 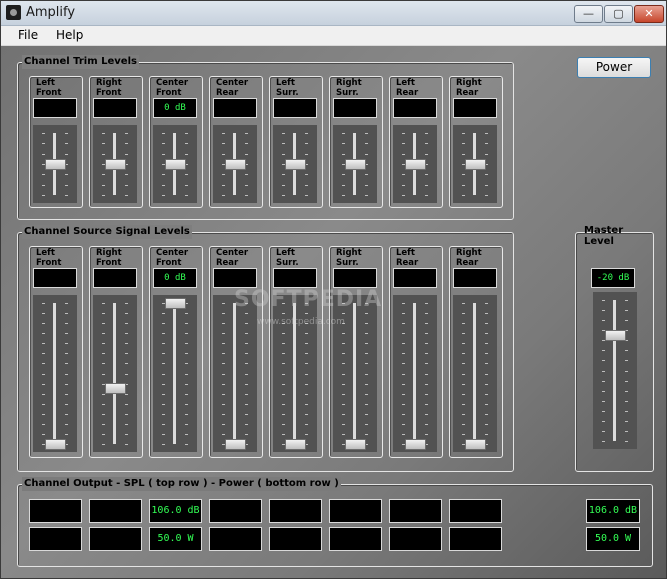 What do you see at coordinates (115, 388) in the screenshot?
I see `source-right-front-slider-thumb` at bounding box center [115, 388].